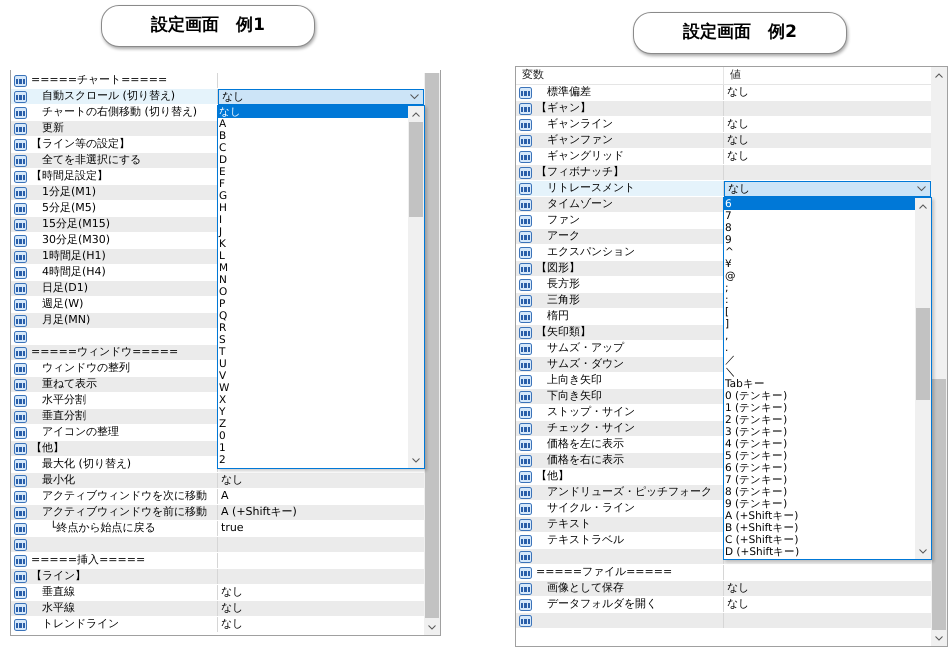 The width and height of the screenshot is (952, 651). I want to click on dropdown-option: 7, so click(819, 216).